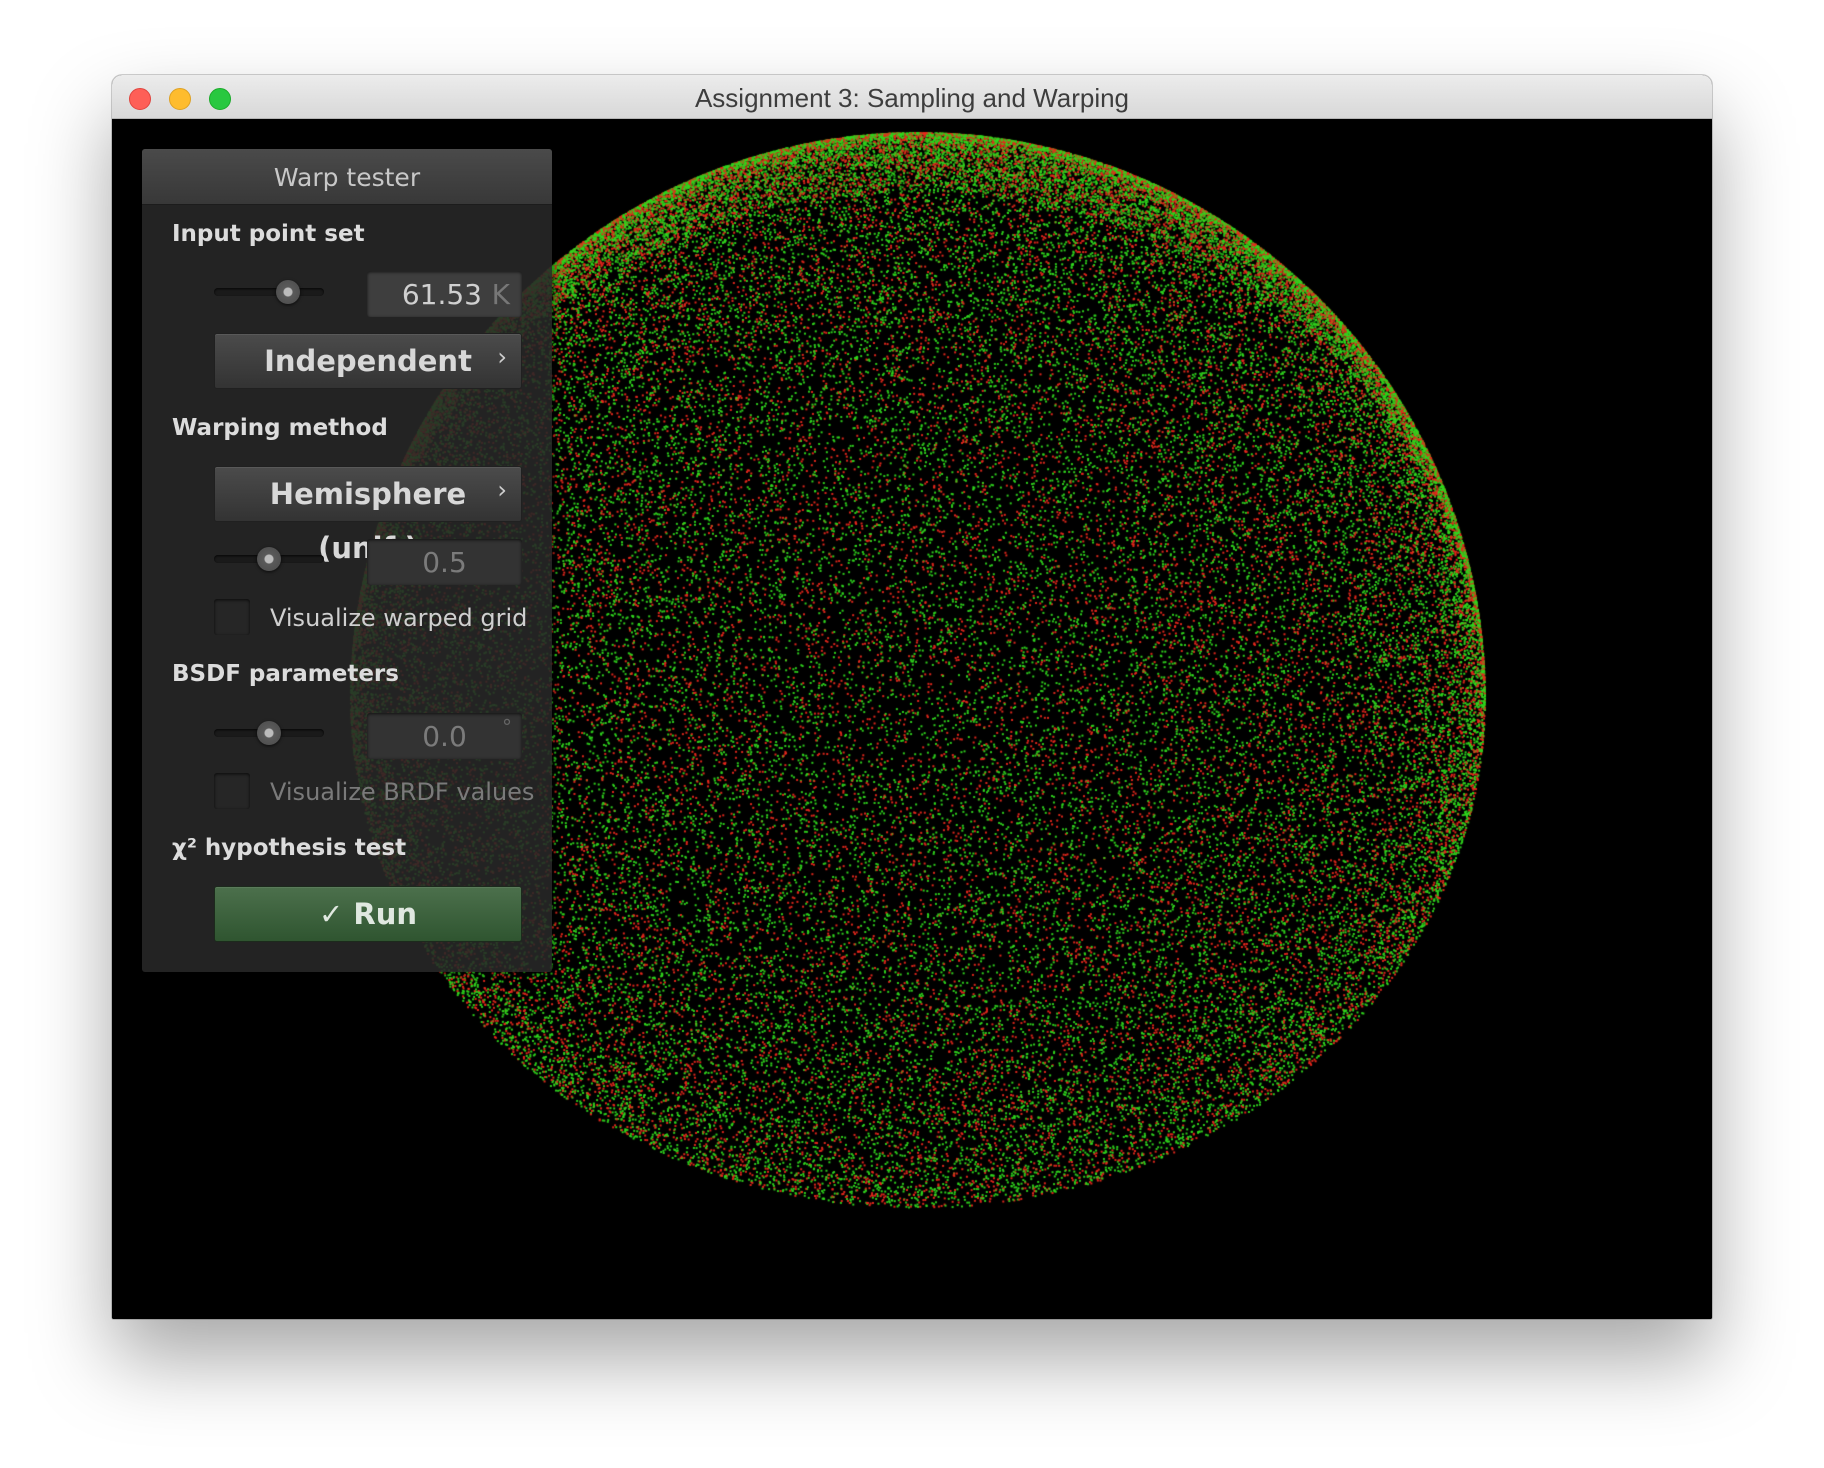  I want to click on bsdf-value-field: 0.0 °, so click(444, 736).